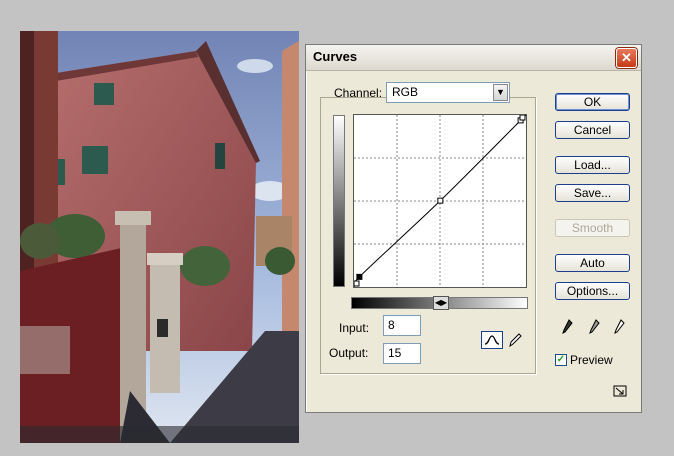  What do you see at coordinates (592, 263) in the screenshot?
I see `auto-button: Auto` at bounding box center [592, 263].